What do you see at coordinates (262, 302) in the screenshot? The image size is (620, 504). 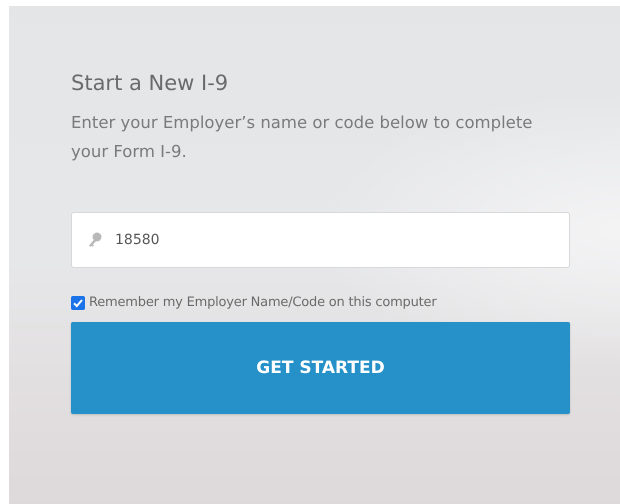 I see `remember-label: Remember my Employer Name/Code on this computer` at bounding box center [262, 302].